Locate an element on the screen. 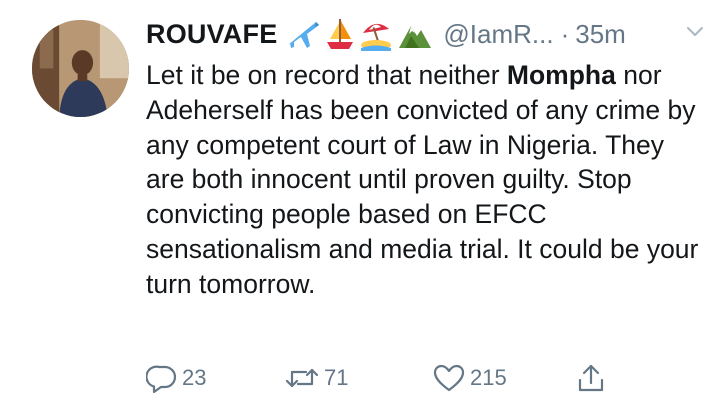  airplane-emoji-icon is located at coordinates (304, 35).